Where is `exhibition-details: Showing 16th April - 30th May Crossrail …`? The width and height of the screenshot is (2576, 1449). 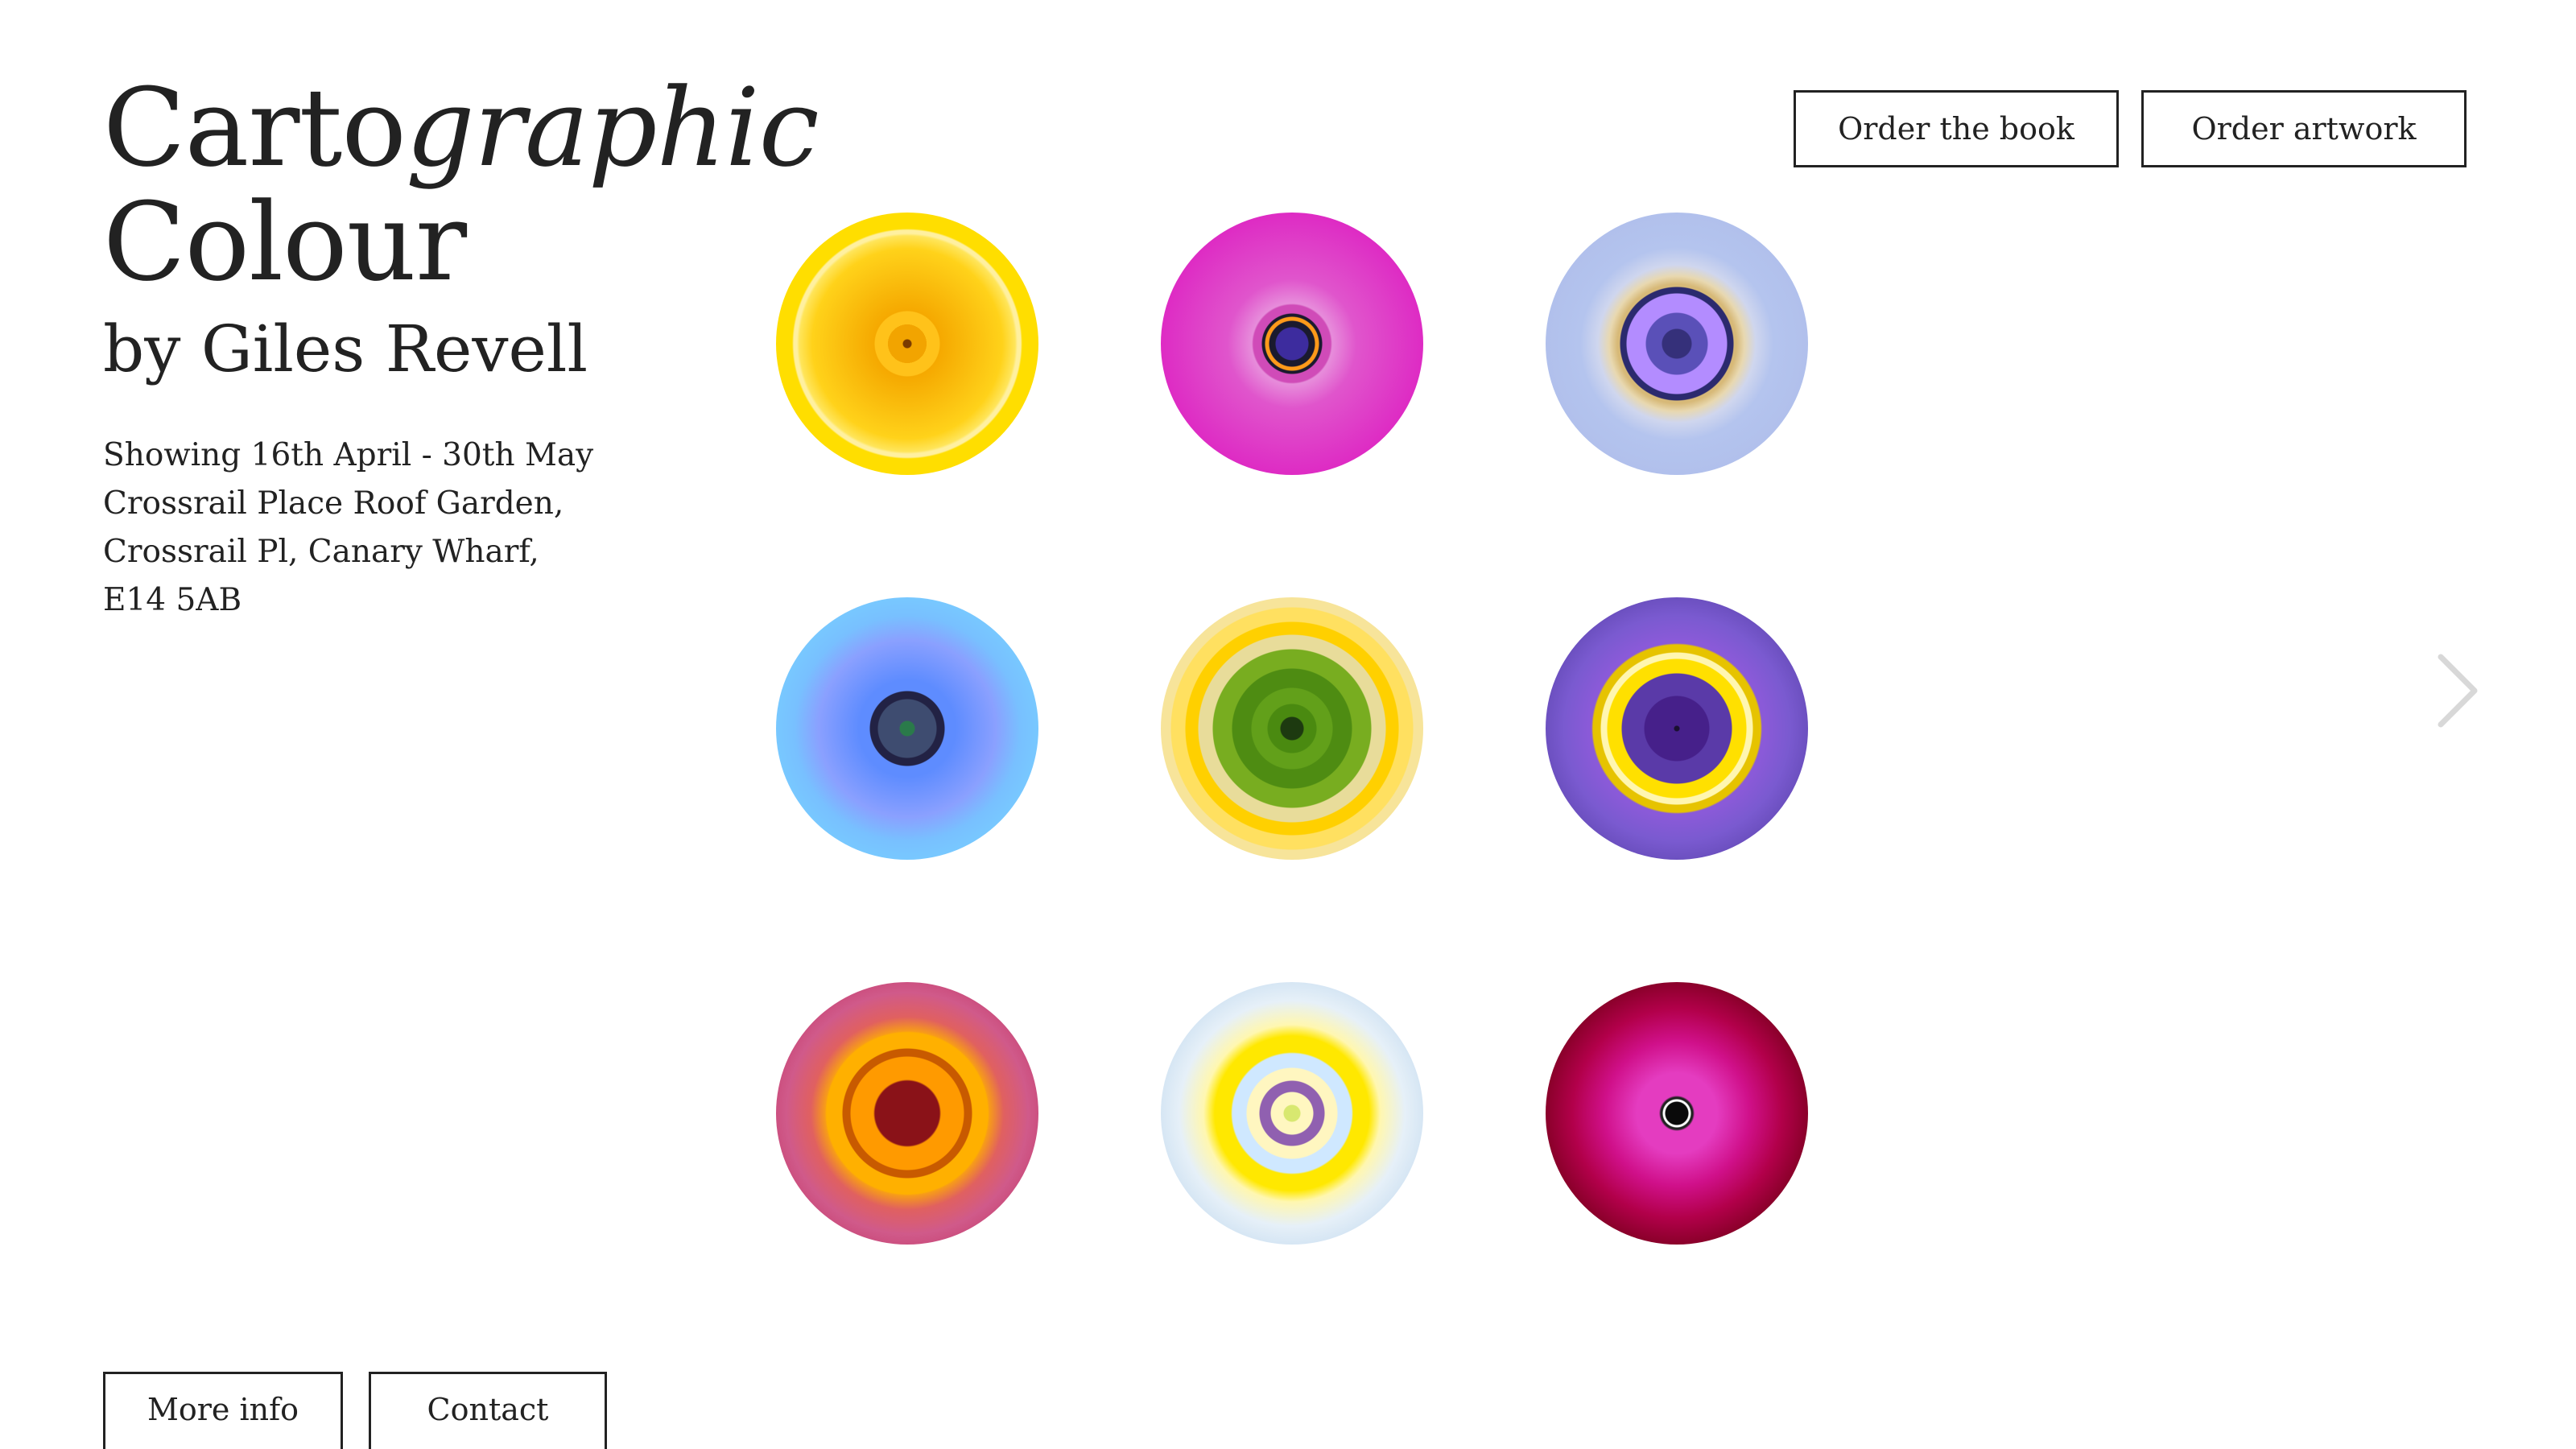 exhibition-details: Showing 16th April - 30th May Crossrail … is located at coordinates (385, 528).